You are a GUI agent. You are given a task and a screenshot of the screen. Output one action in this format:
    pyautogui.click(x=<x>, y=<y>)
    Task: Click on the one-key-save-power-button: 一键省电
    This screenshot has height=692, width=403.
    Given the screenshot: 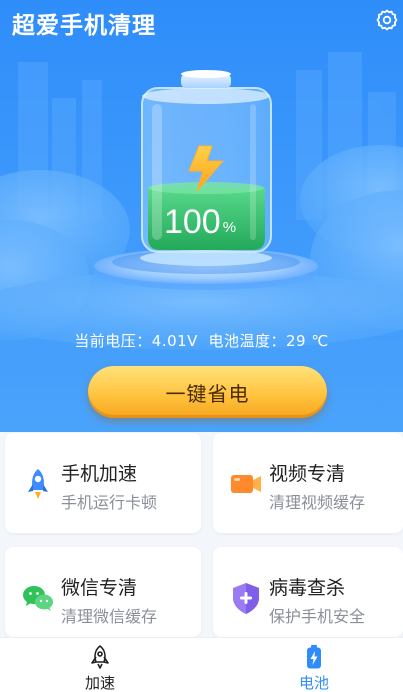 What is the action you would take?
    pyautogui.click(x=207, y=392)
    